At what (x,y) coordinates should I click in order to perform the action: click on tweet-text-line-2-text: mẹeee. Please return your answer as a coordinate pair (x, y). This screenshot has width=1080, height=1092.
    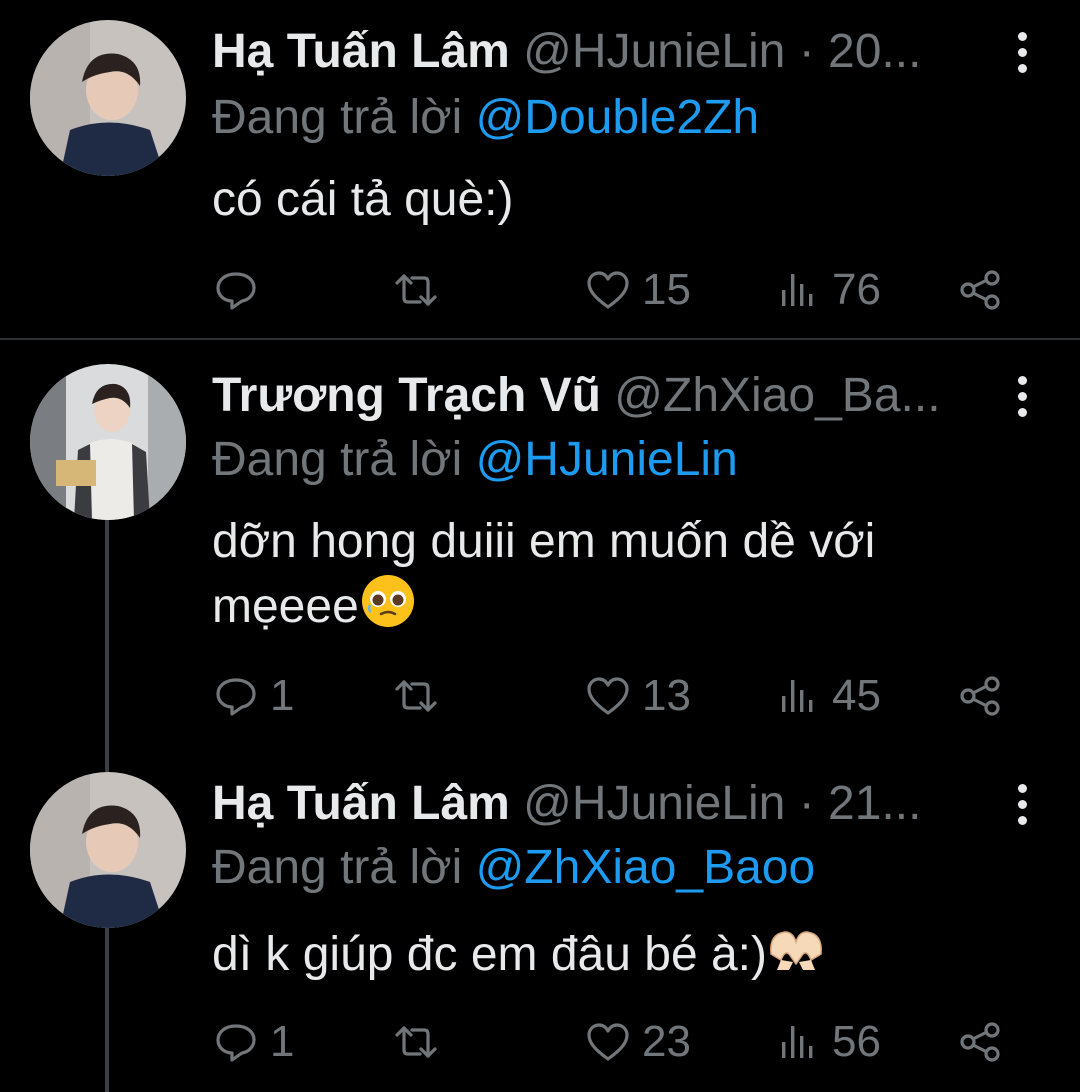
    Looking at the image, I should click on (285, 606).